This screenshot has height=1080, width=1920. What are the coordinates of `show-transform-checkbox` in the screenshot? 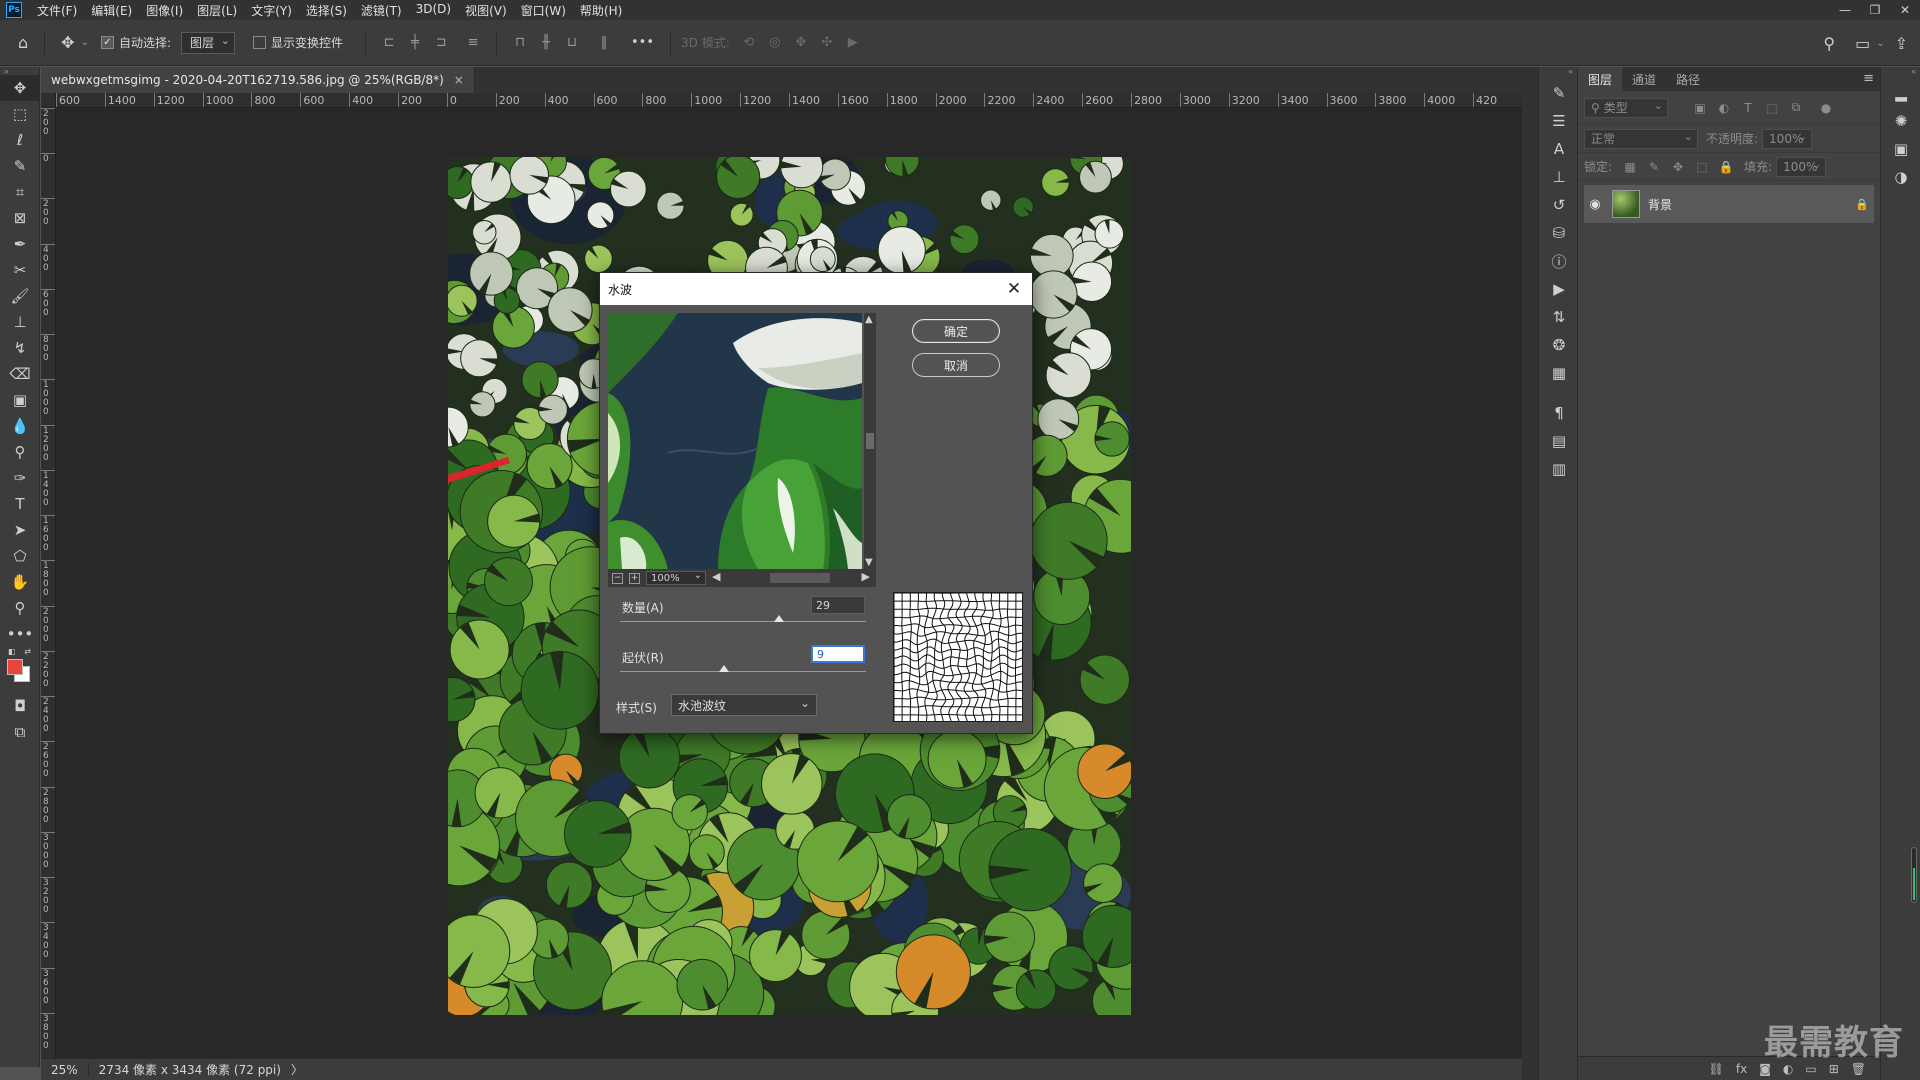 It's located at (259, 42).